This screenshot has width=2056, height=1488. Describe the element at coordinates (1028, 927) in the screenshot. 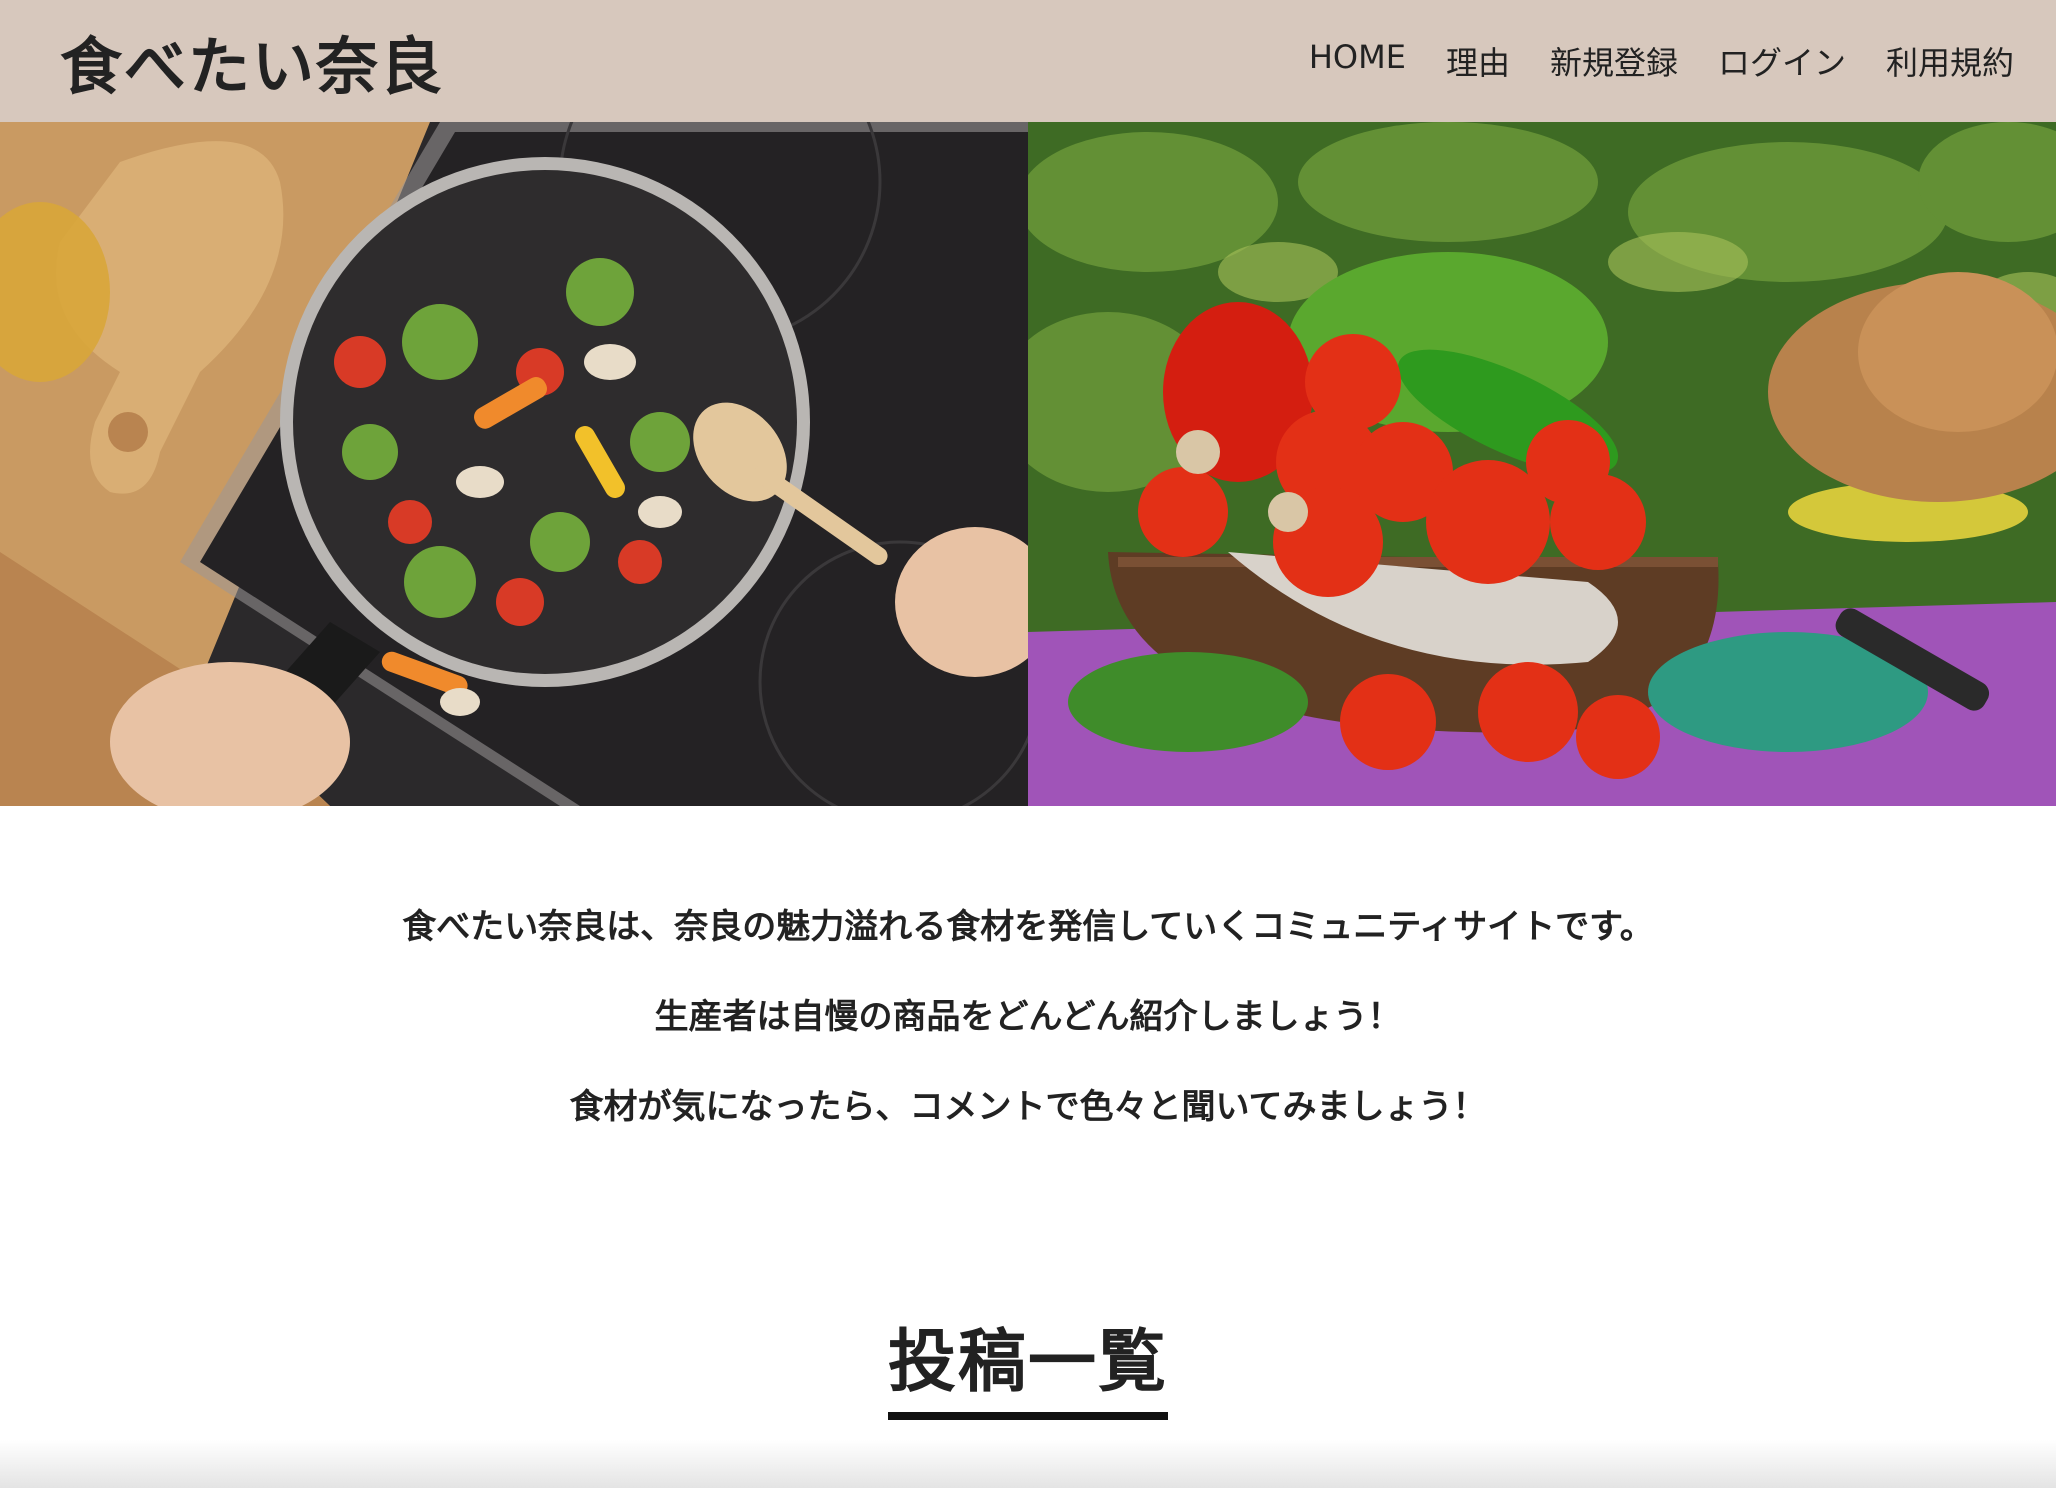

I see `intro-line-1: 食べたい奈良は、奈良の魅力溢れる食材を発信していくコミュニティサイトです。` at that location.